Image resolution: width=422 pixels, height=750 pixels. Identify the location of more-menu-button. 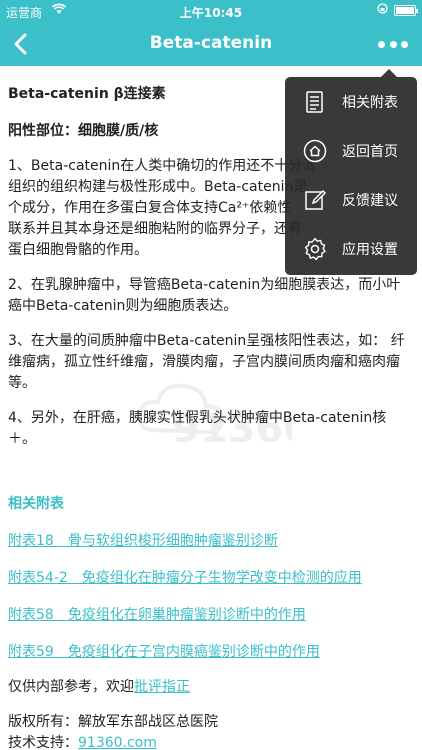
(393, 44).